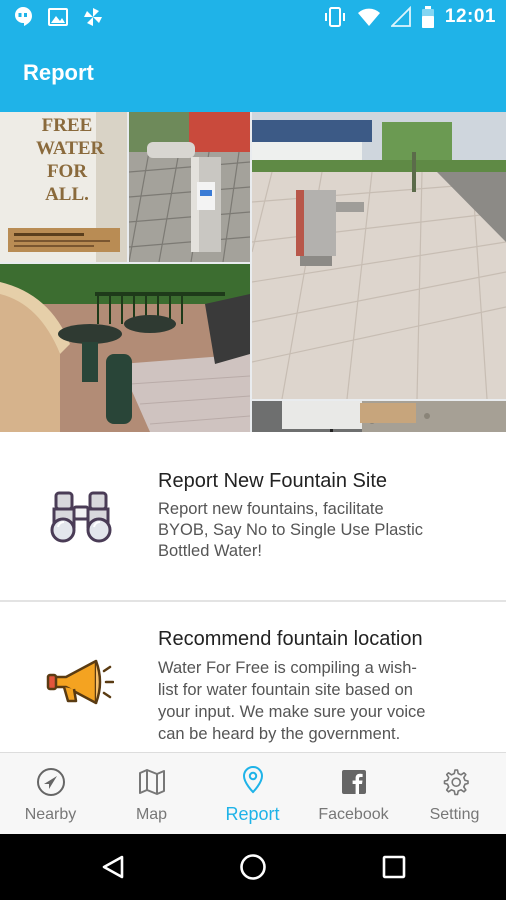  Describe the element at coordinates (58, 17) in the screenshot. I see `image-icon` at that location.